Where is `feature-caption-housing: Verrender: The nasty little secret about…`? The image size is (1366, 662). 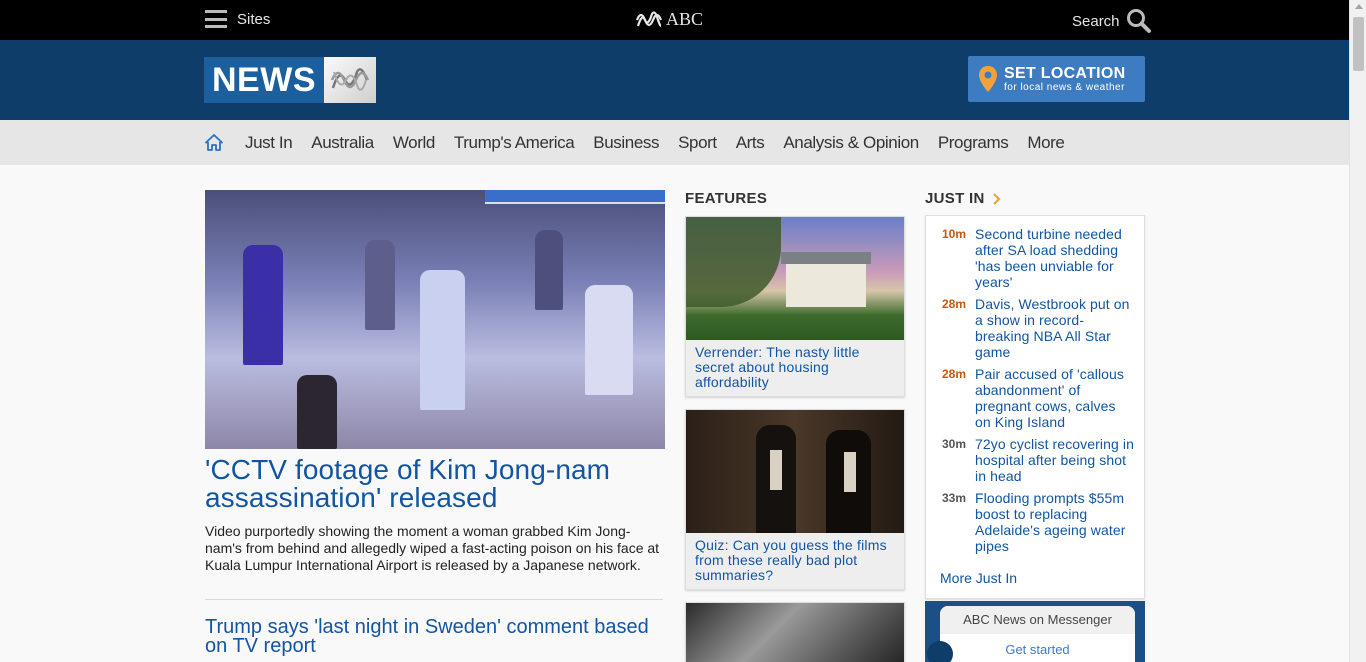
feature-caption-housing: Verrender: The nasty little secret about… is located at coordinates (777, 367).